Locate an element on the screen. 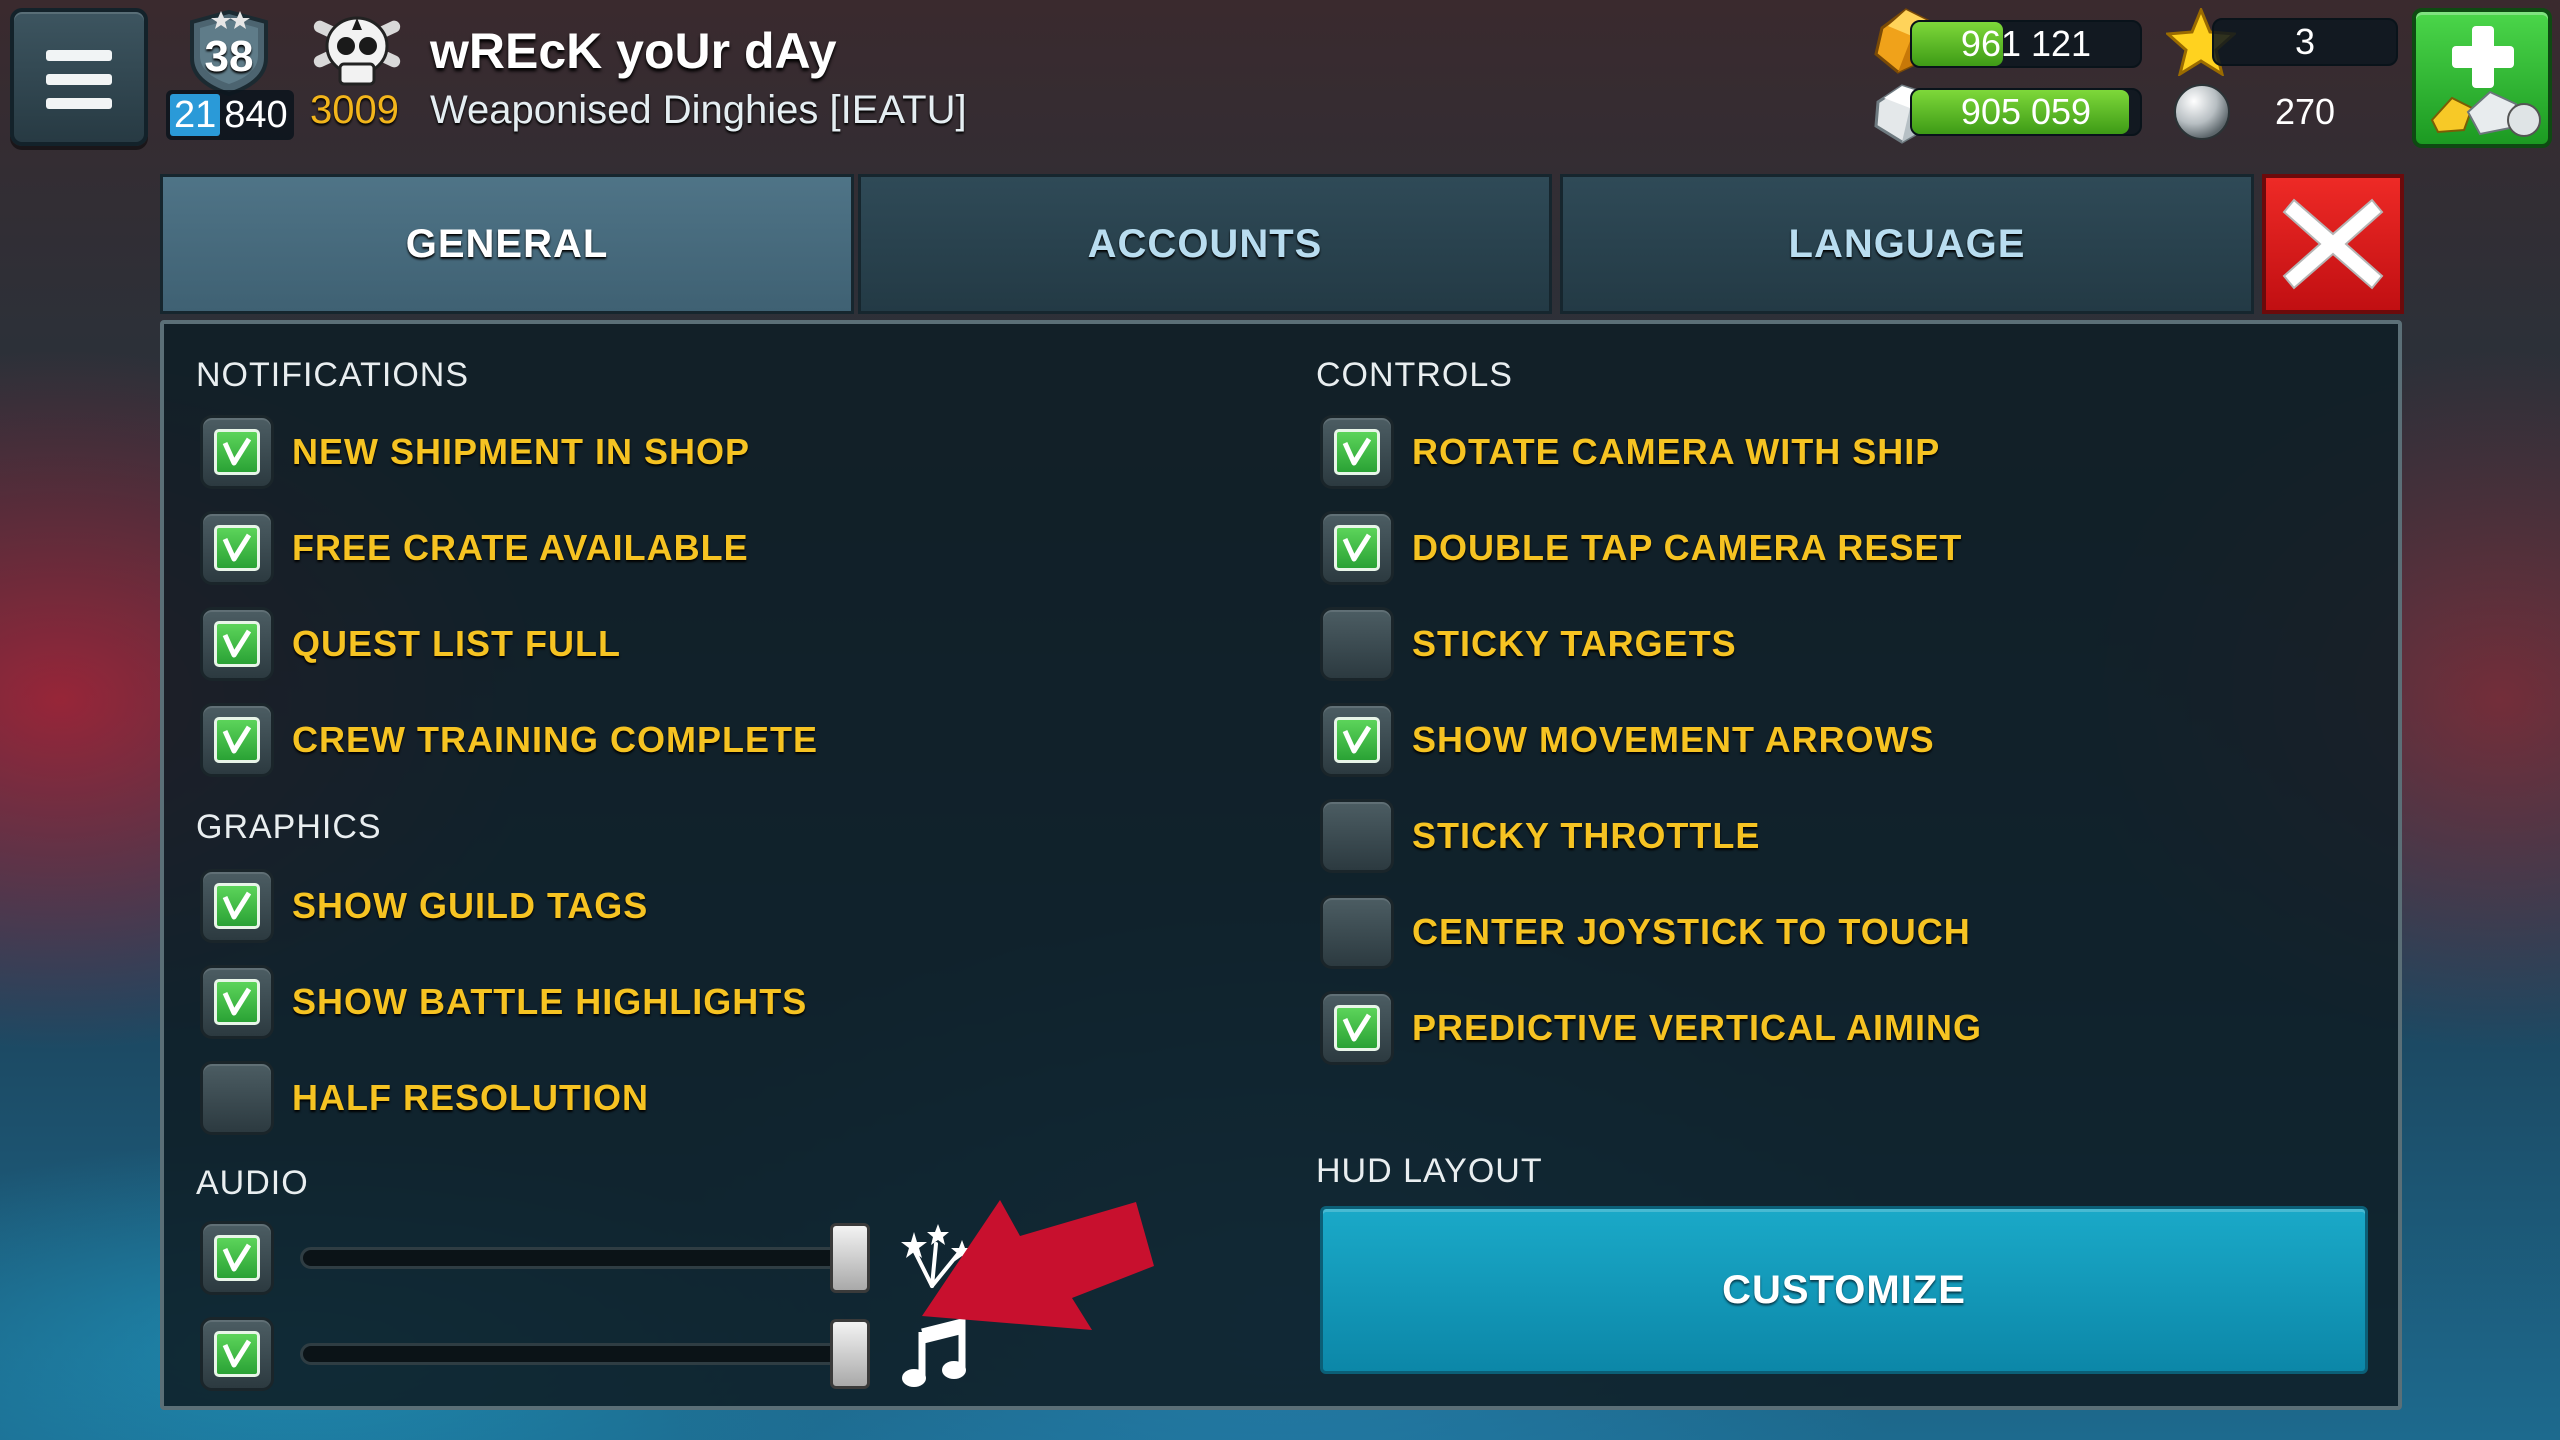 Image resolution: width=2560 pixels, height=1440 pixels. option-row: STICKY TARGETS is located at coordinates (1528, 644).